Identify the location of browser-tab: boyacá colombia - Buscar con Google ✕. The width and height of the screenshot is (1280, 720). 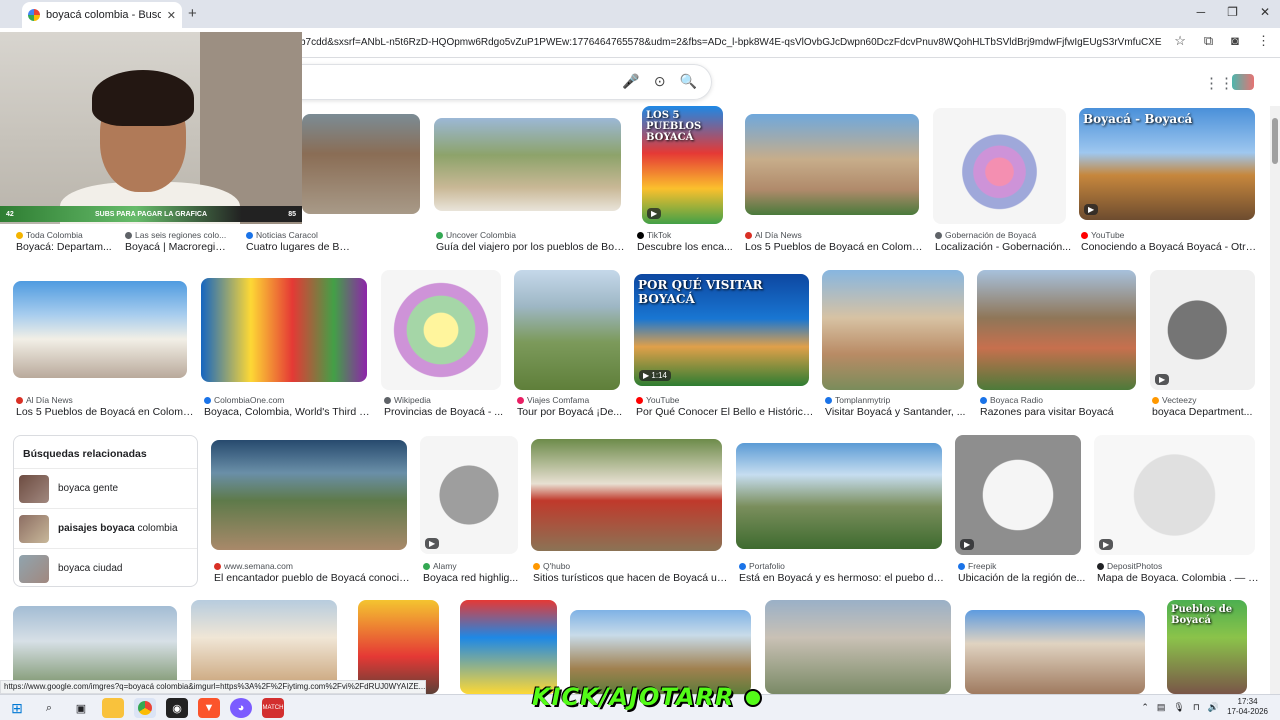
(102, 15).